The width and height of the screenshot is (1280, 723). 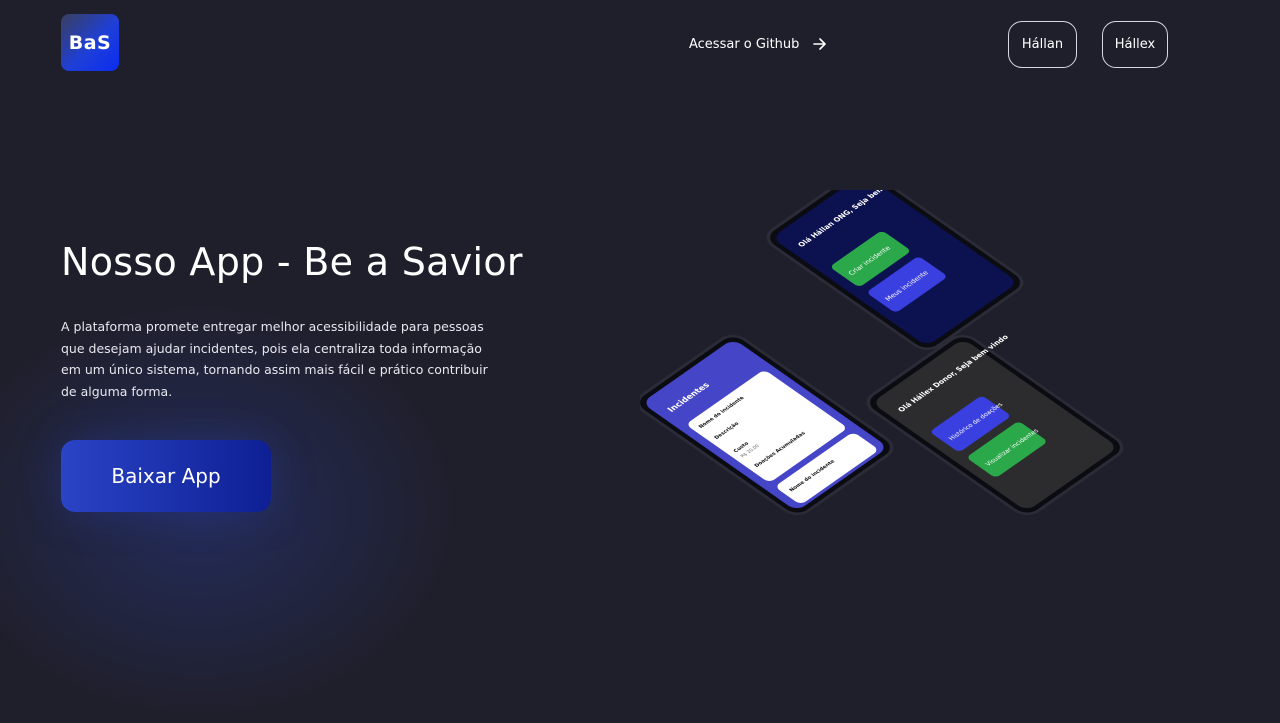 I want to click on hallan-button: Hállan, so click(x=1042, y=44).